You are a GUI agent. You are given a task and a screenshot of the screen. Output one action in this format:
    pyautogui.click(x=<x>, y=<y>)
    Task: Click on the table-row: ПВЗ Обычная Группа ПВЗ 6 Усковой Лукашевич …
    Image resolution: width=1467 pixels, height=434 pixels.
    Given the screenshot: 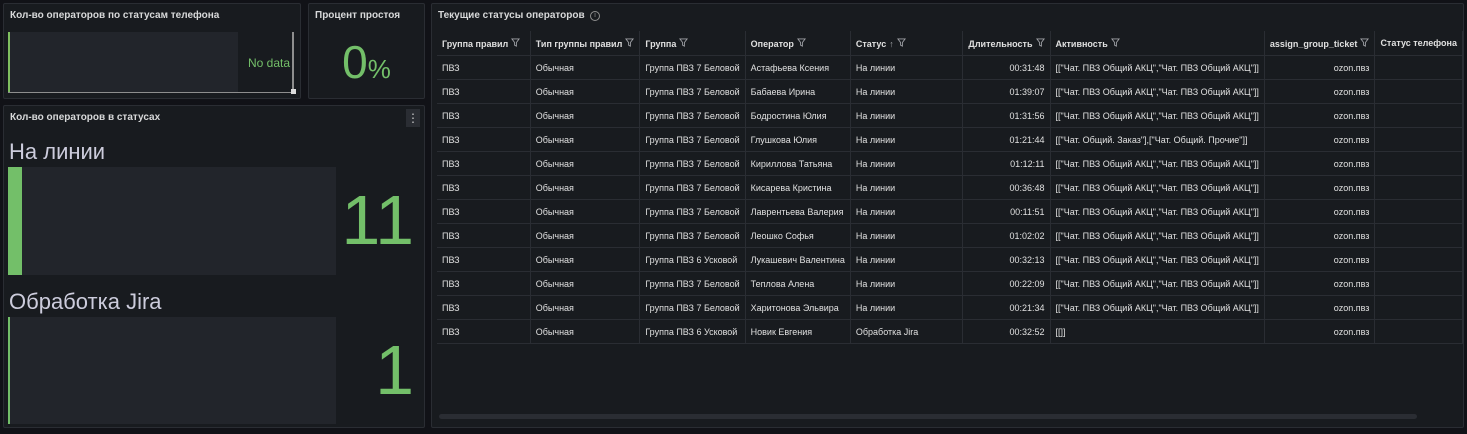 What is the action you would take?
    pyautogui.click(x=950, y=259)
    